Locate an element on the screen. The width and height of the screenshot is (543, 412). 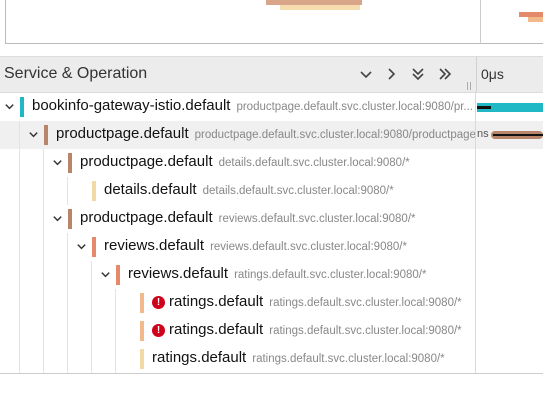
service-name: bookinfo-gateway-istio.default is located at coordinates (131, 105).